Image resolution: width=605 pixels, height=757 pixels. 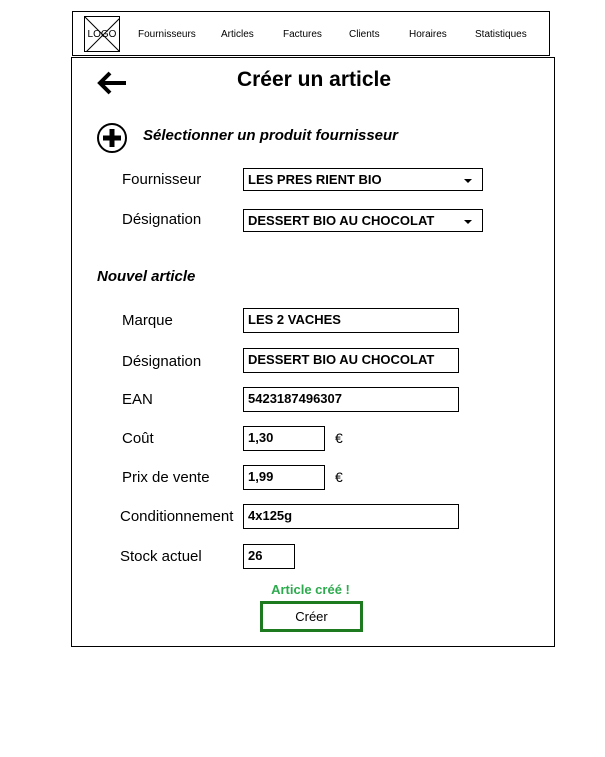 I want to click on stock-actuel-input: 26, so click(x=269, y=556).